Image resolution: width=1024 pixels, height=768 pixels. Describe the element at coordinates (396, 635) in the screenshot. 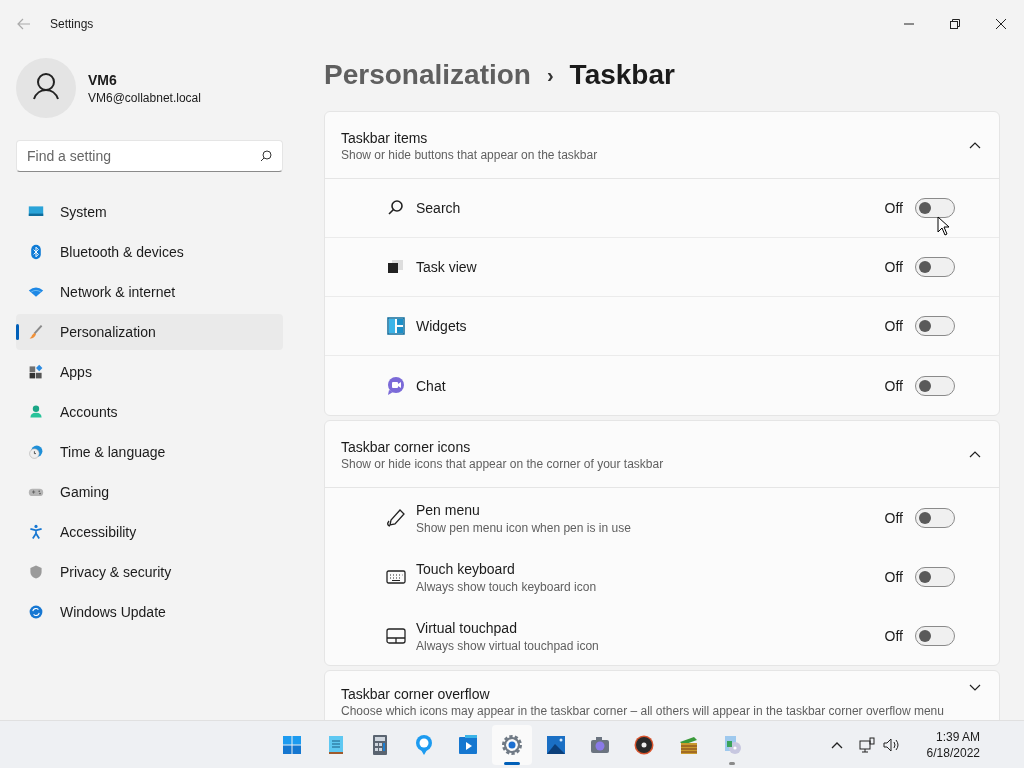

I see `touchpad-icon` at that location.